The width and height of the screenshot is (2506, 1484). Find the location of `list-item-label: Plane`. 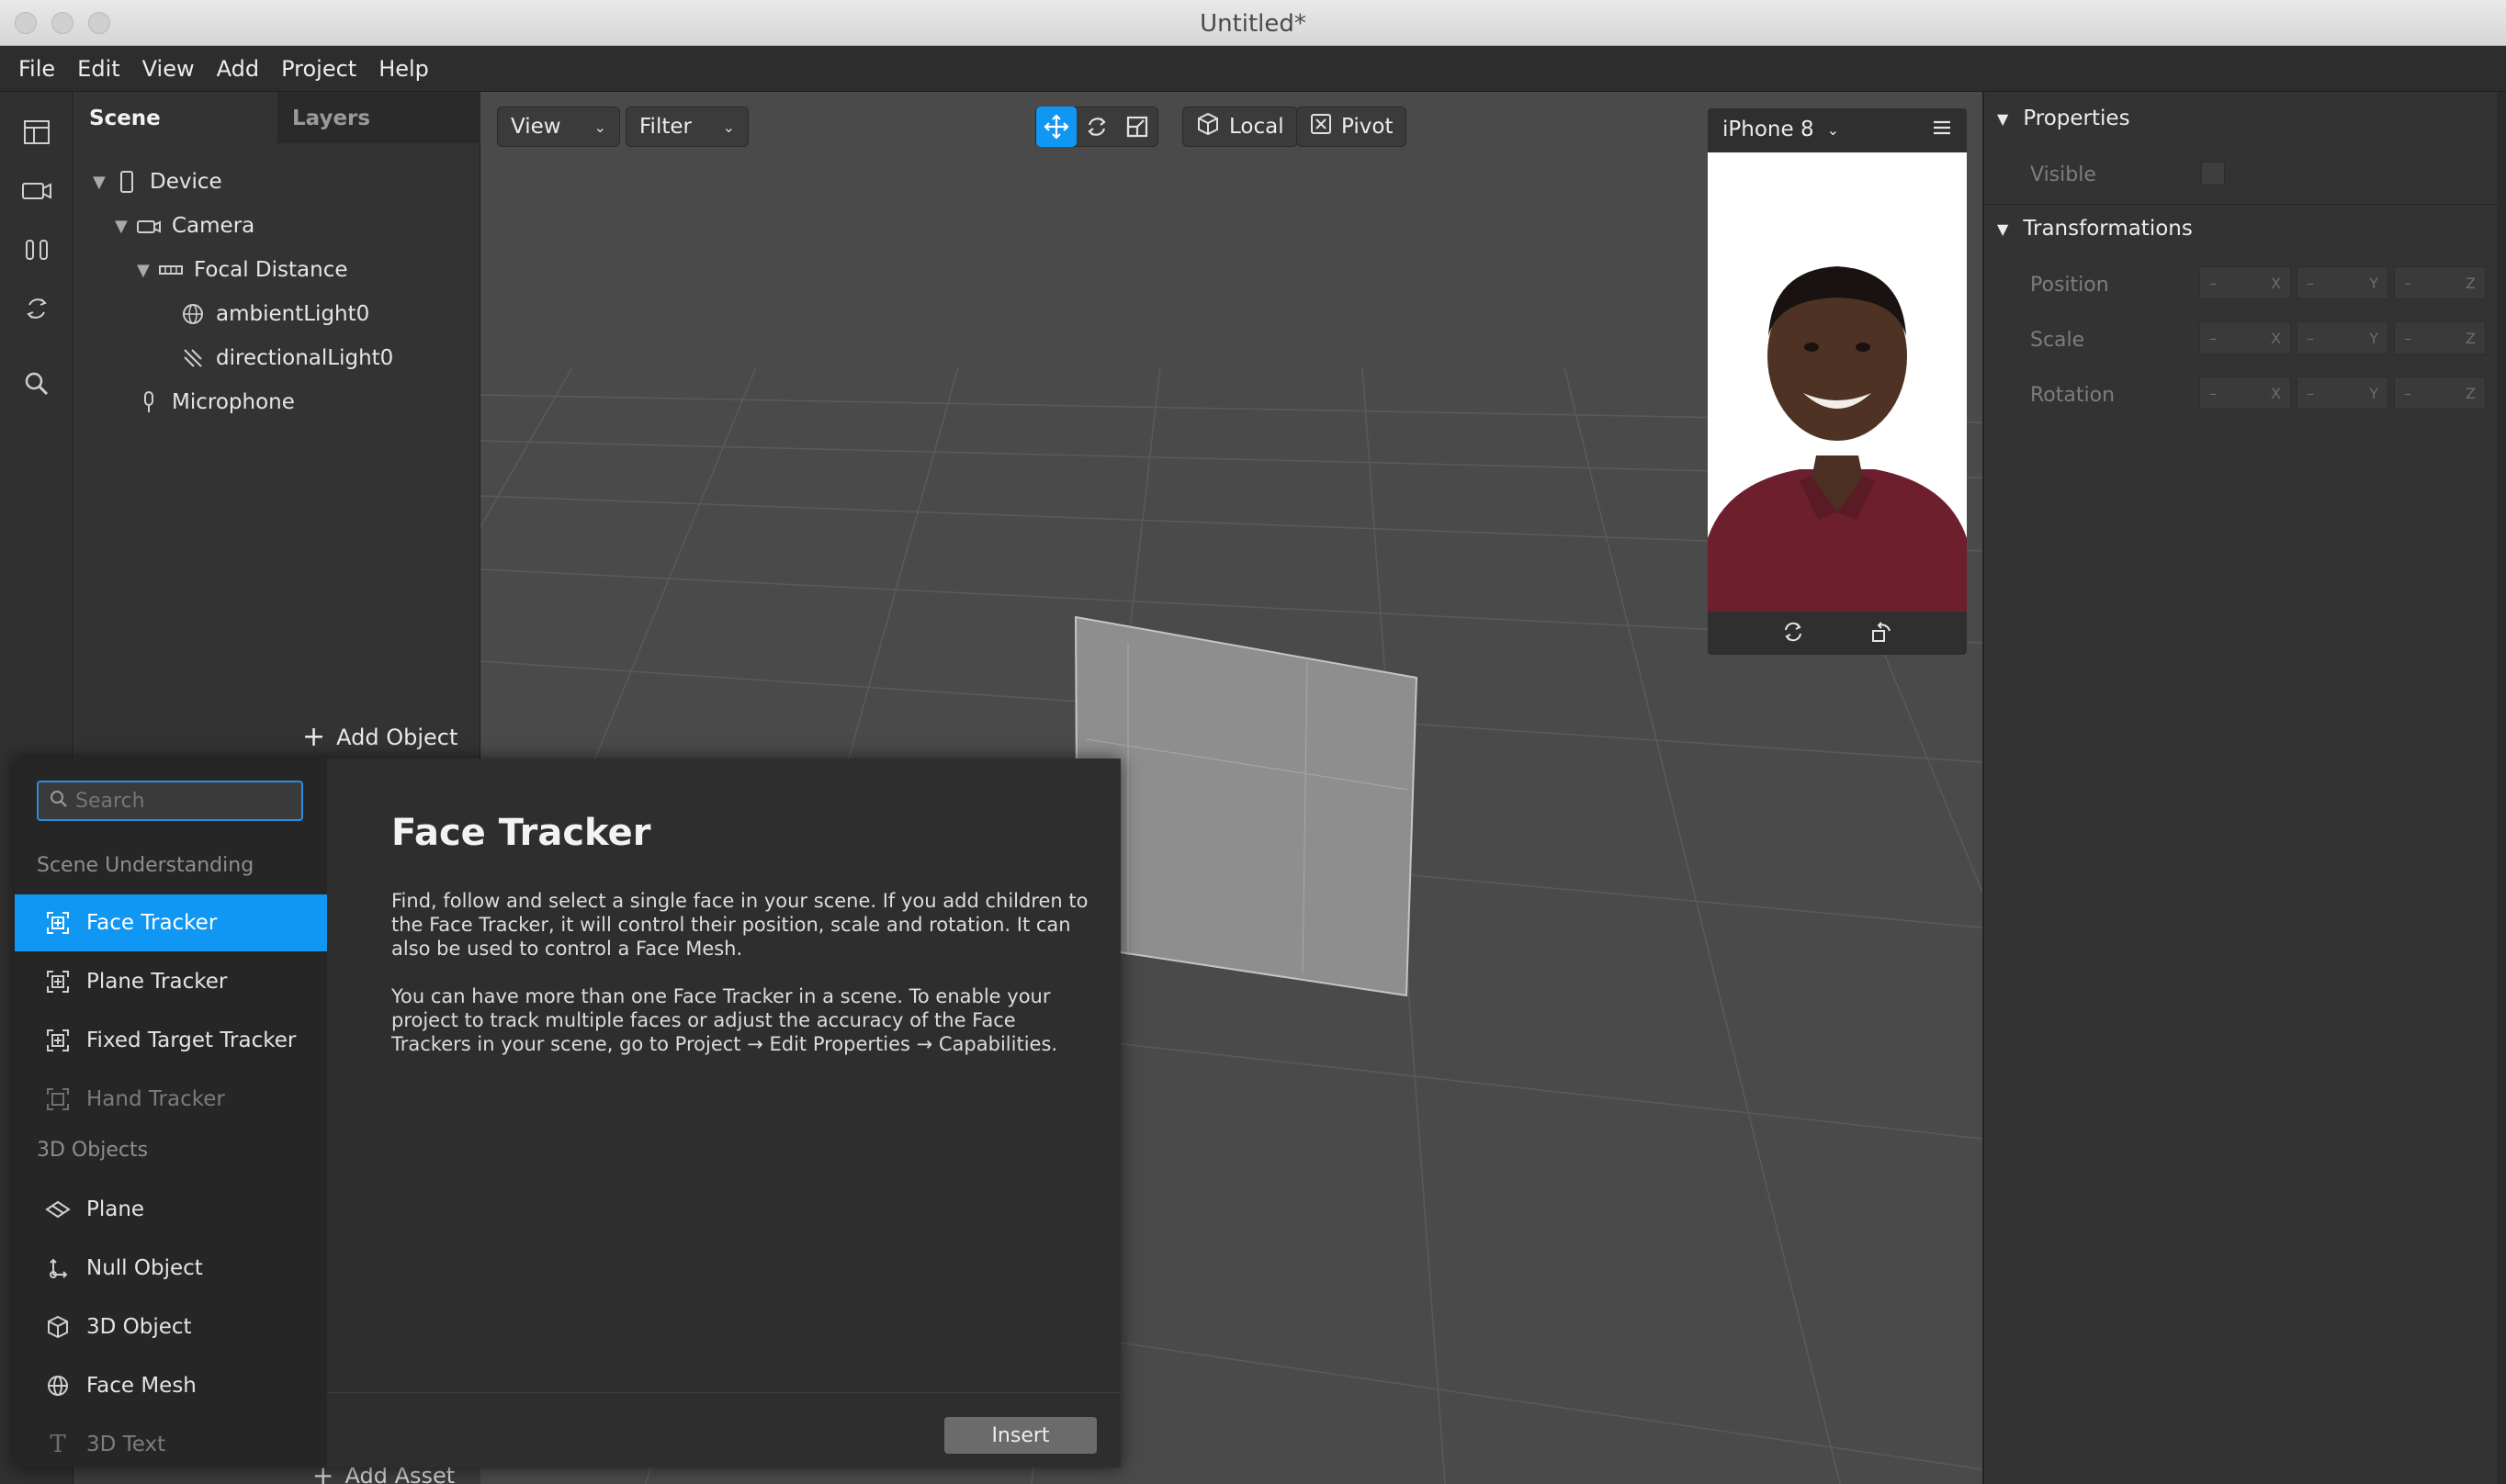

list-item-label: Plane is located at coordinates (115, 1209).